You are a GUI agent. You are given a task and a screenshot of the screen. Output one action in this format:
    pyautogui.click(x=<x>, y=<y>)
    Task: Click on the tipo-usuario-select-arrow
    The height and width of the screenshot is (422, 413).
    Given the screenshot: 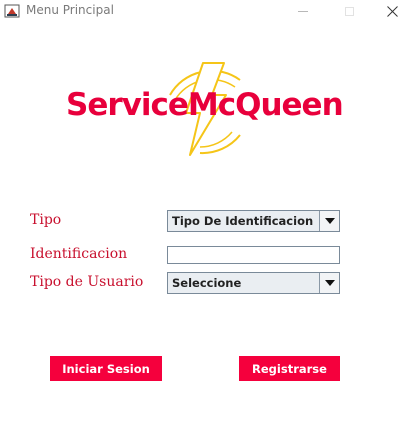 What is the action you would take?
    pyautogui.click(x=329, y=283)
    